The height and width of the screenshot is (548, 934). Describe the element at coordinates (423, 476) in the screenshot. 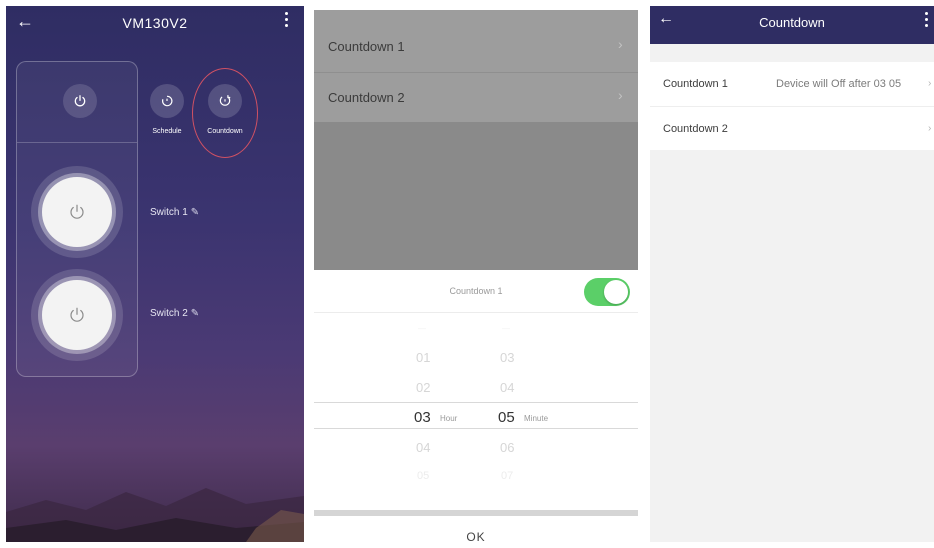

I see `hour-option: 05` at that location.